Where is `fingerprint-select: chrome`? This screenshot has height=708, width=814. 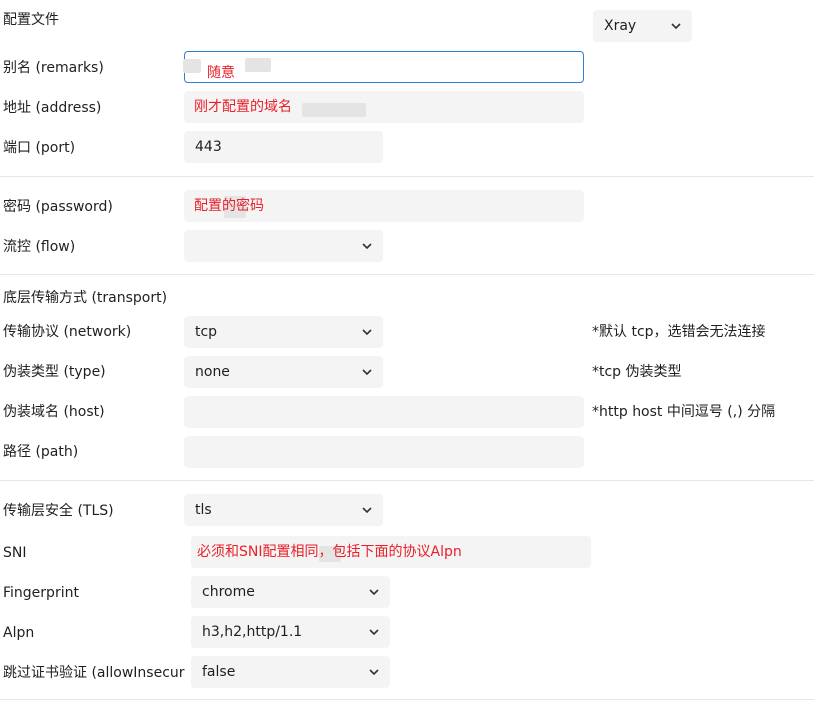
fingerprint-select: chrome is located at coordinates (290, 592).